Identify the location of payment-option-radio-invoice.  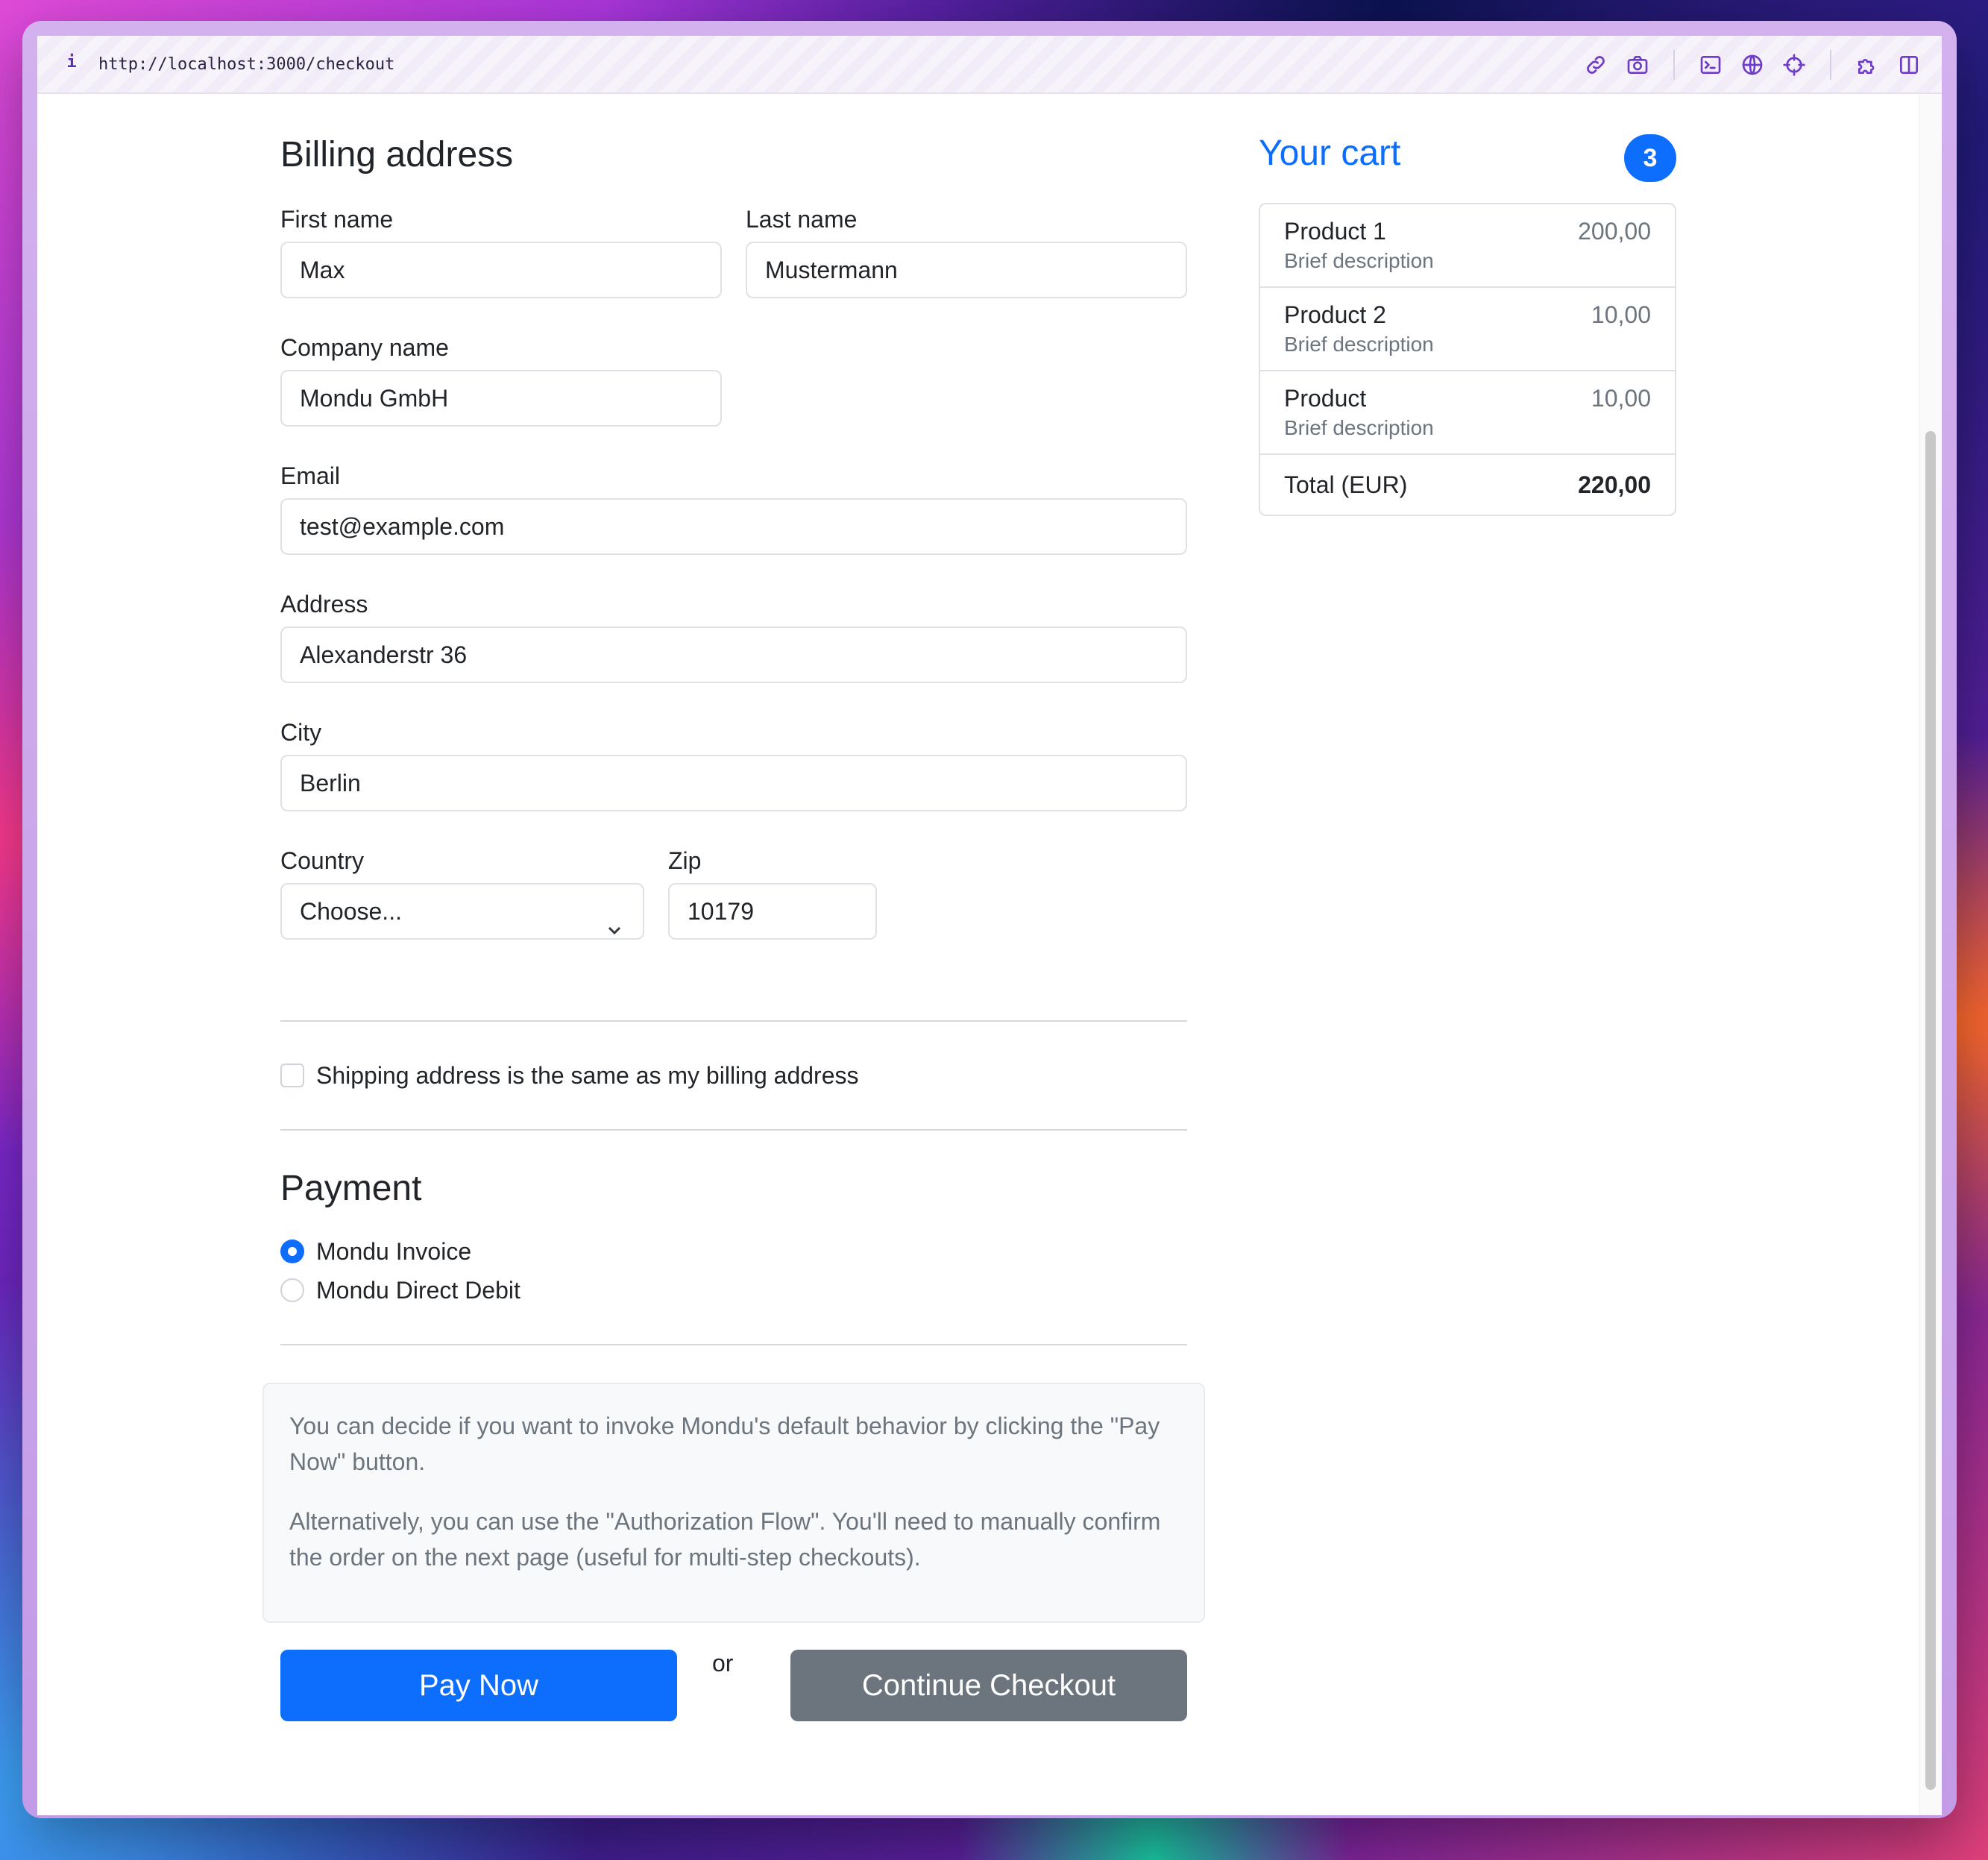
(292, 1251).